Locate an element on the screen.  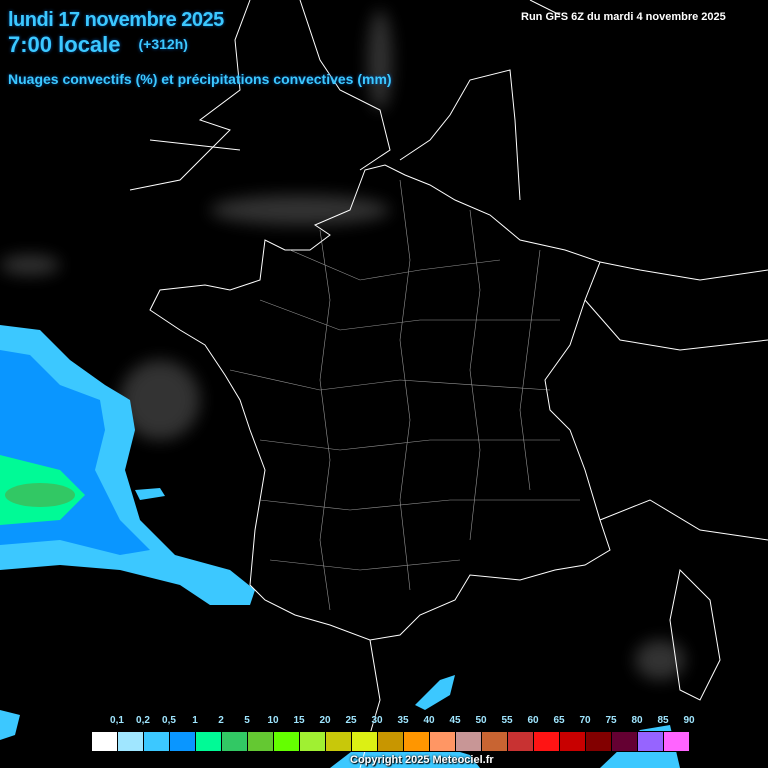
benelux-coast is located at coordinates (480, 100).